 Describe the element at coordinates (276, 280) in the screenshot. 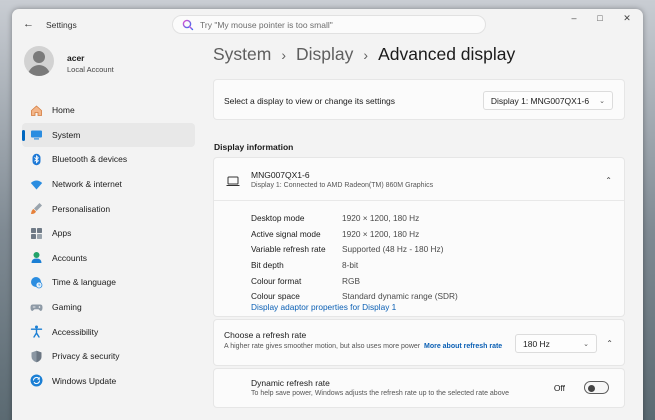

I see `info-key: Colour format` at that location.